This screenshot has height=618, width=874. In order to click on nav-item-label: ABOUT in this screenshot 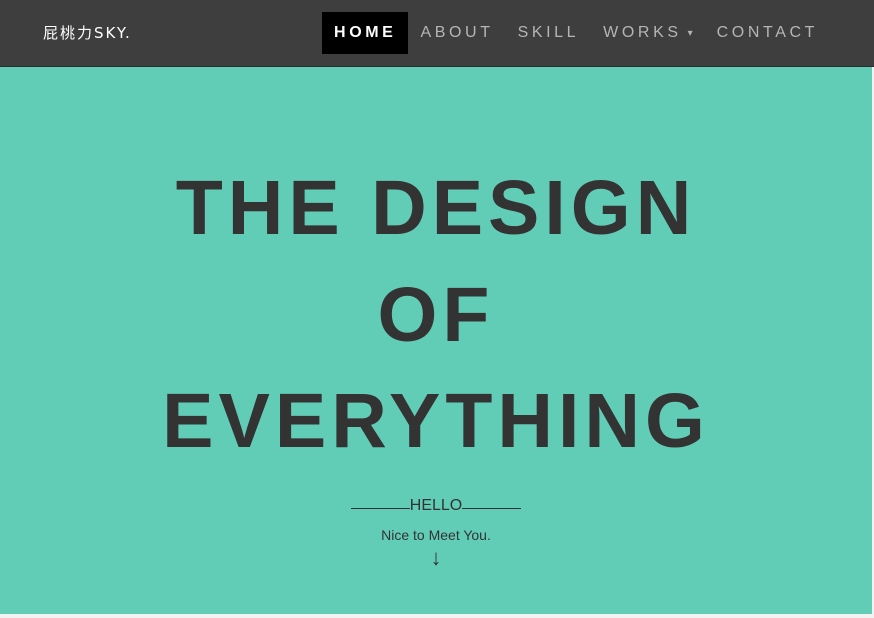, I will do `click(457, 32)`.